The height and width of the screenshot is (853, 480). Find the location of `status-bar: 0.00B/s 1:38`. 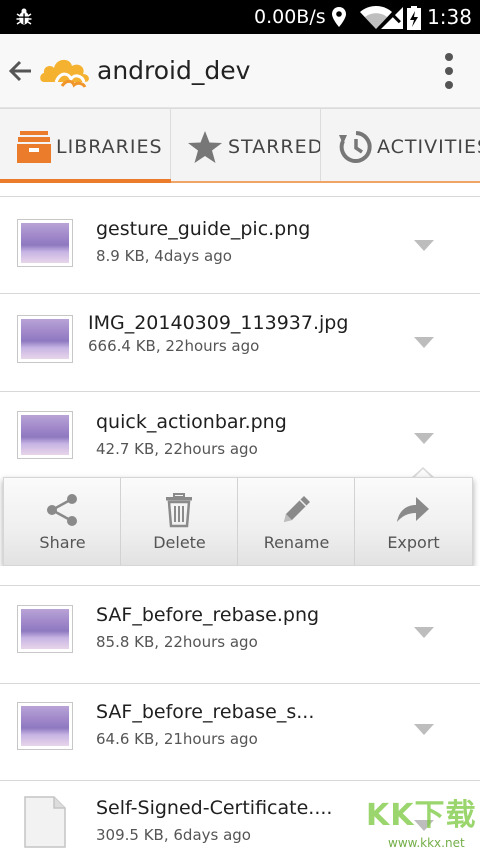

status-bar: 0.00B/s 1:38 is located at coordinates (240, 17).